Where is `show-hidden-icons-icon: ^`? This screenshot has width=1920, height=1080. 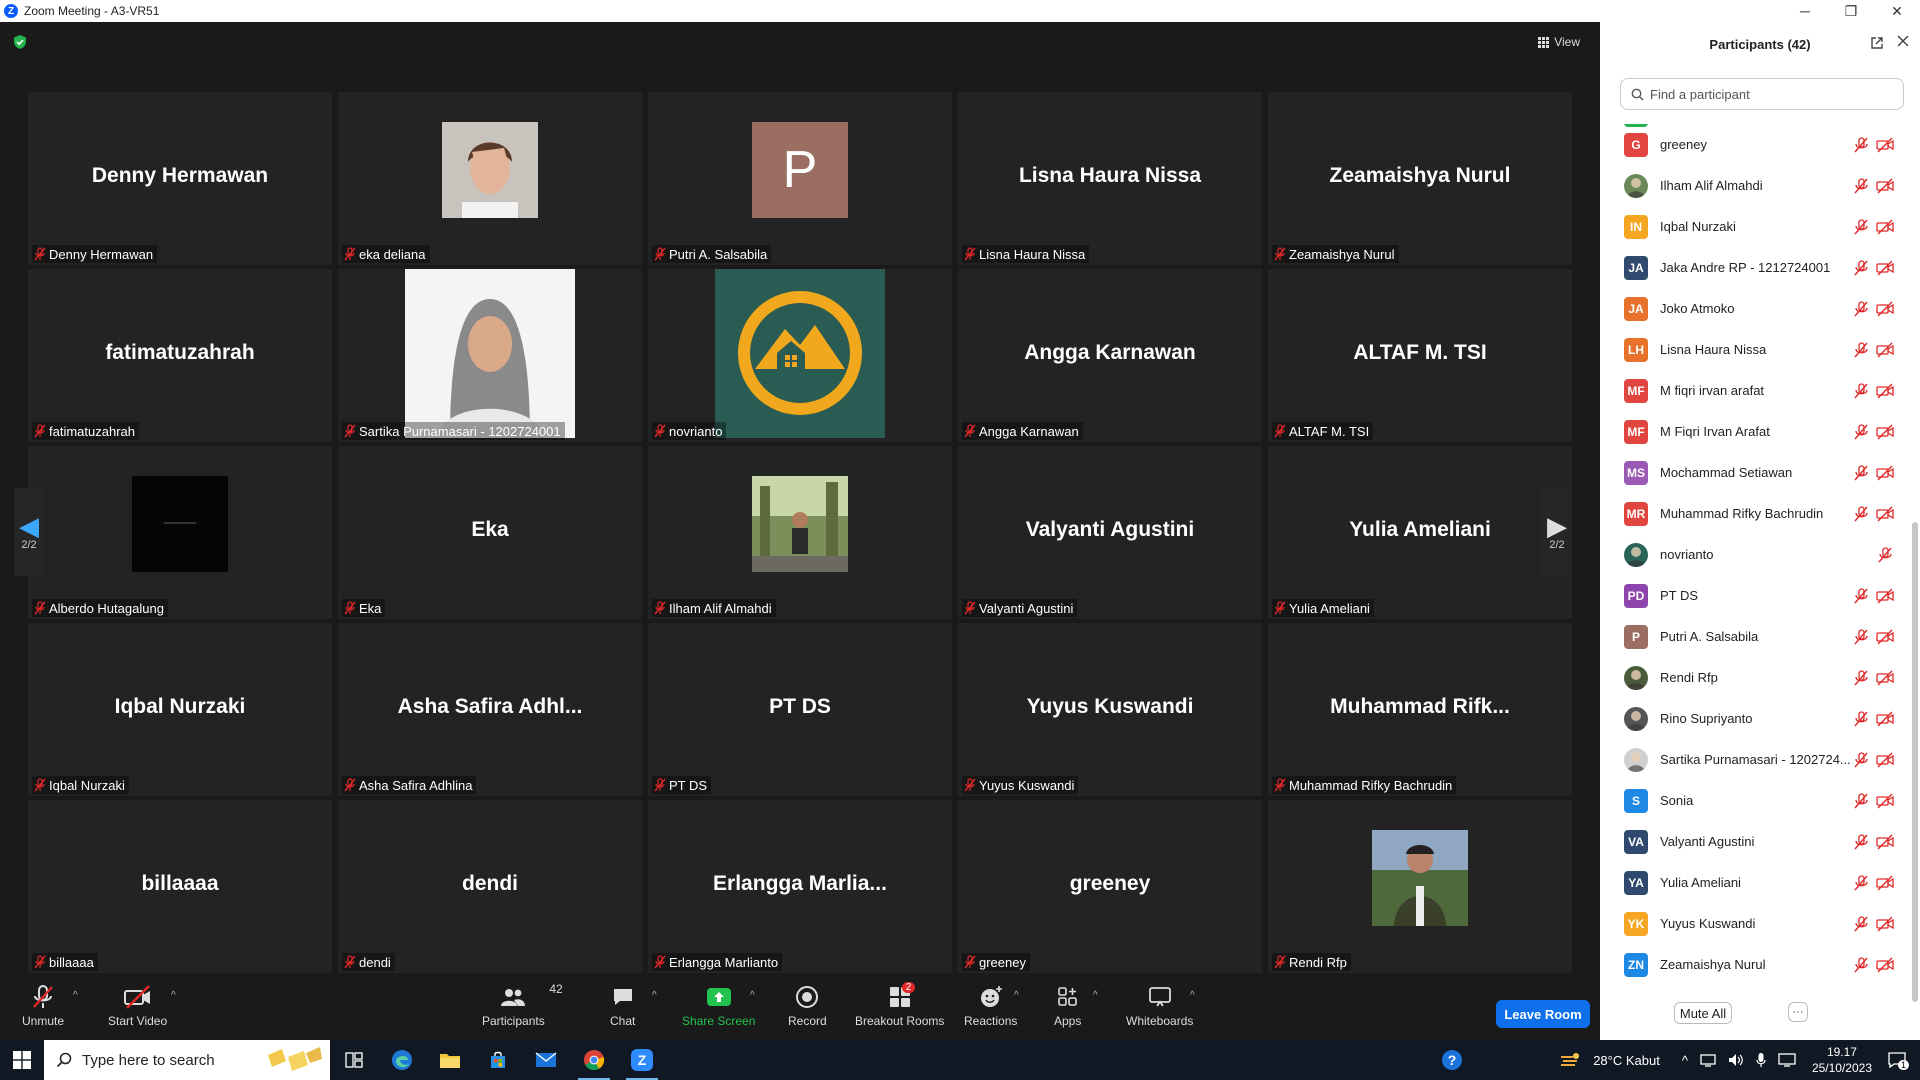
show-hidden-icons-icon: ^ is located at coordinates (1685, 1060).